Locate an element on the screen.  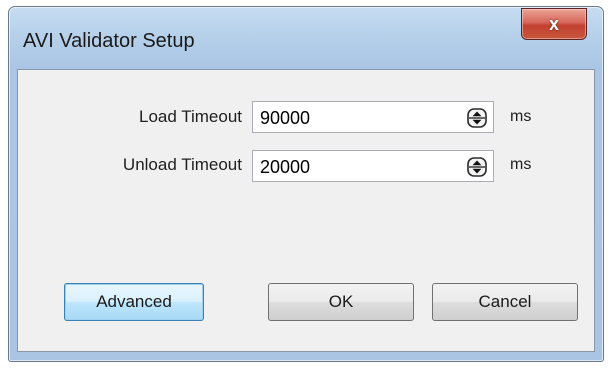
unload-timeout-field is located at coordinates (373, 166).